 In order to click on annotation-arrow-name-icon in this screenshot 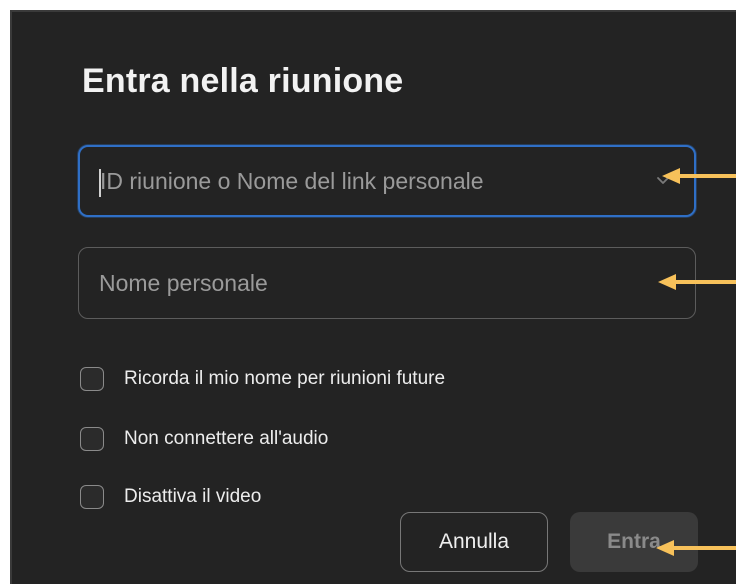, I will do `click(697, 282)`.